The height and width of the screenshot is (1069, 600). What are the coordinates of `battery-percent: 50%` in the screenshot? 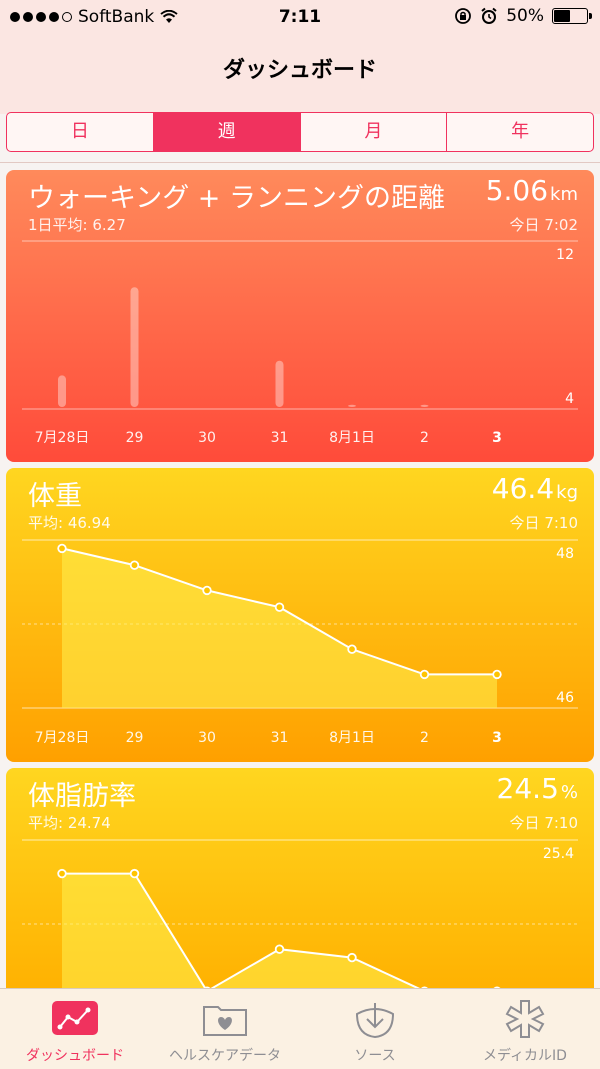 It's located at (525, 16).